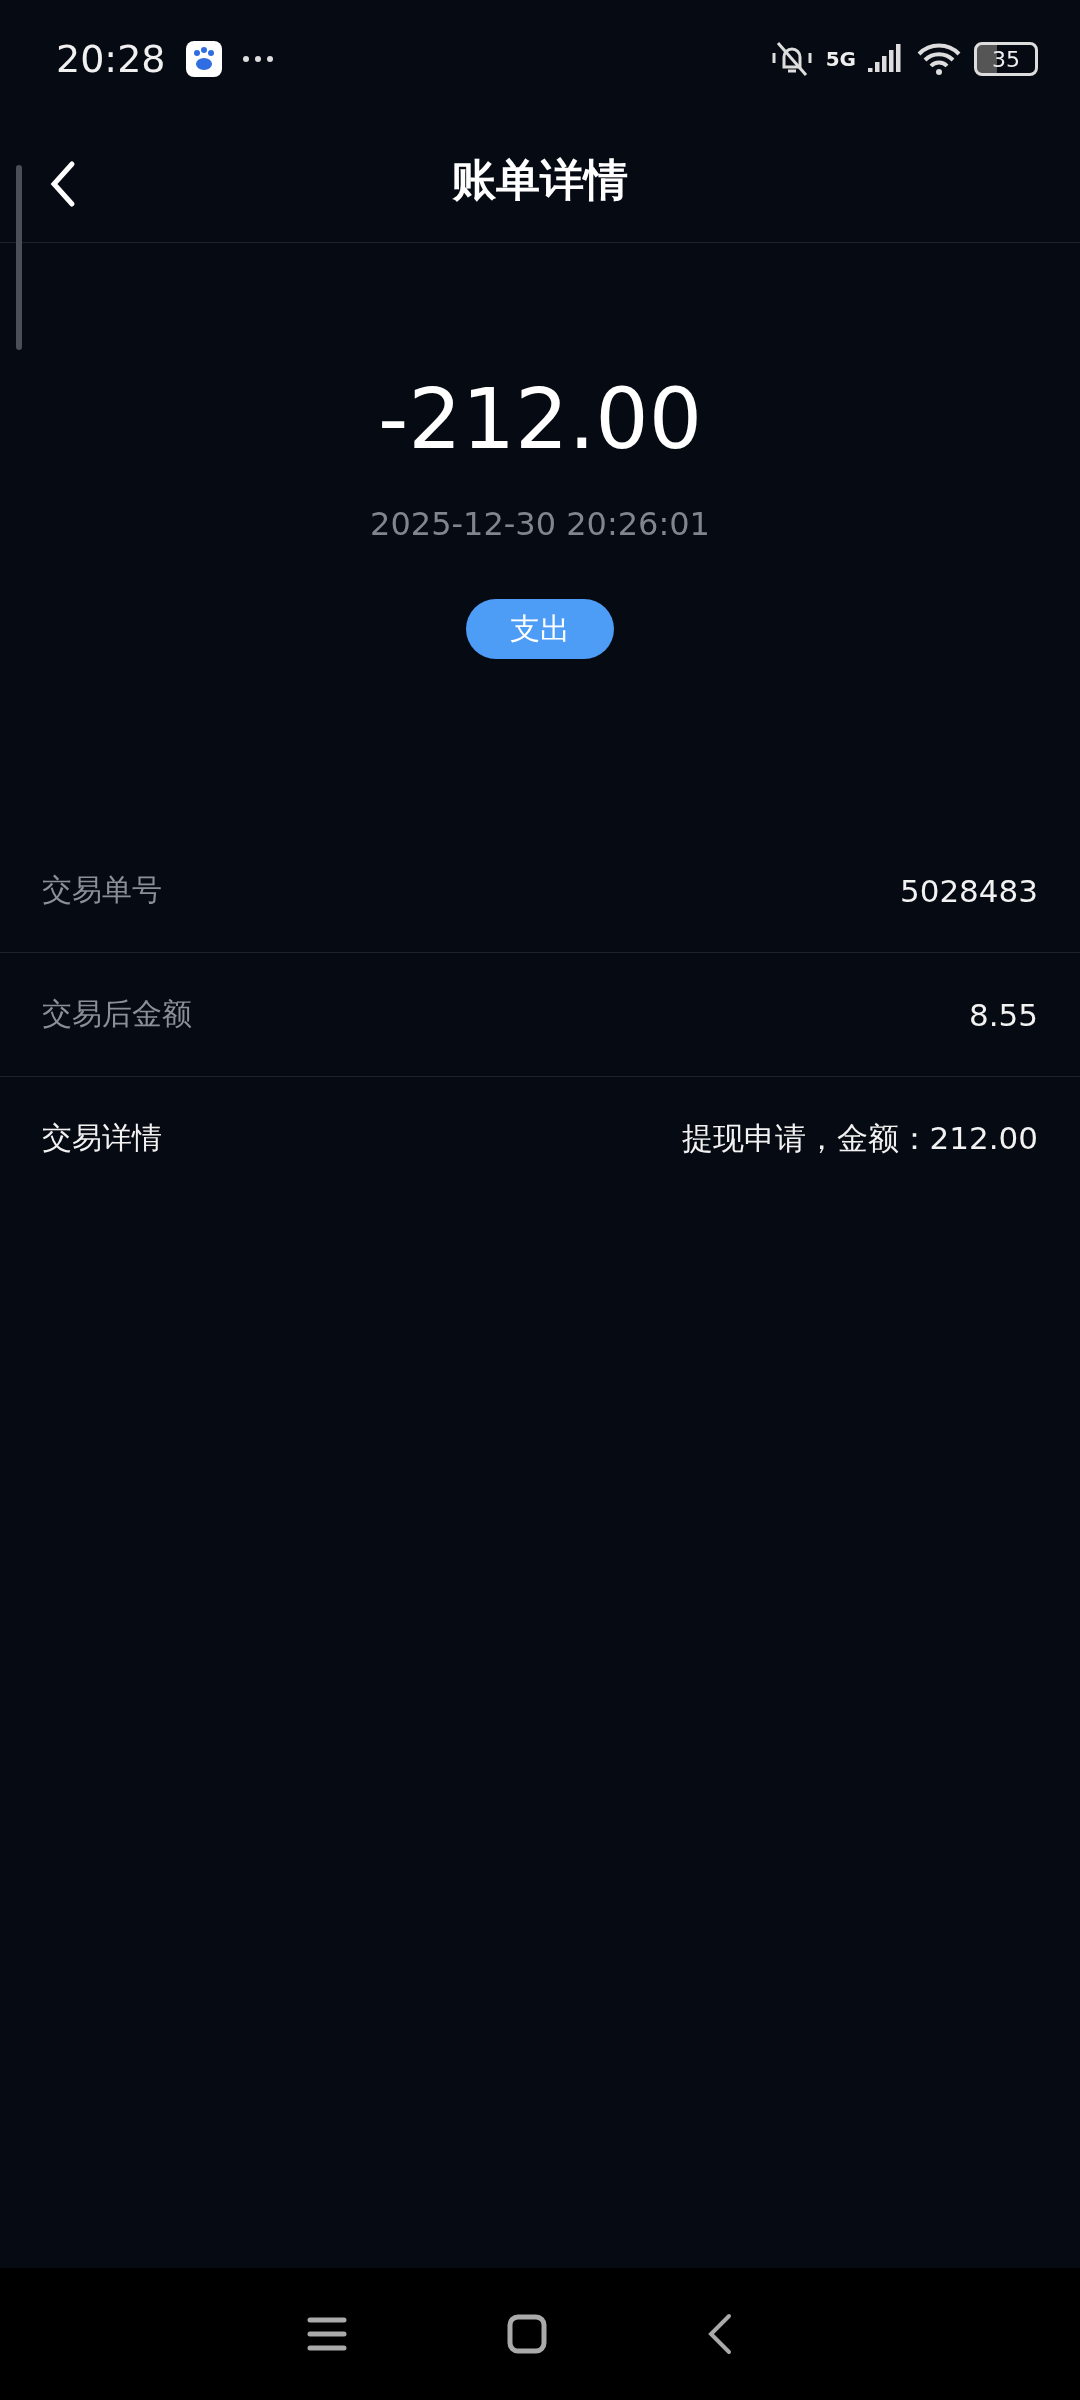 The image size is (1080, 2400). I want to click on menu-icon, so click(327, 2334).